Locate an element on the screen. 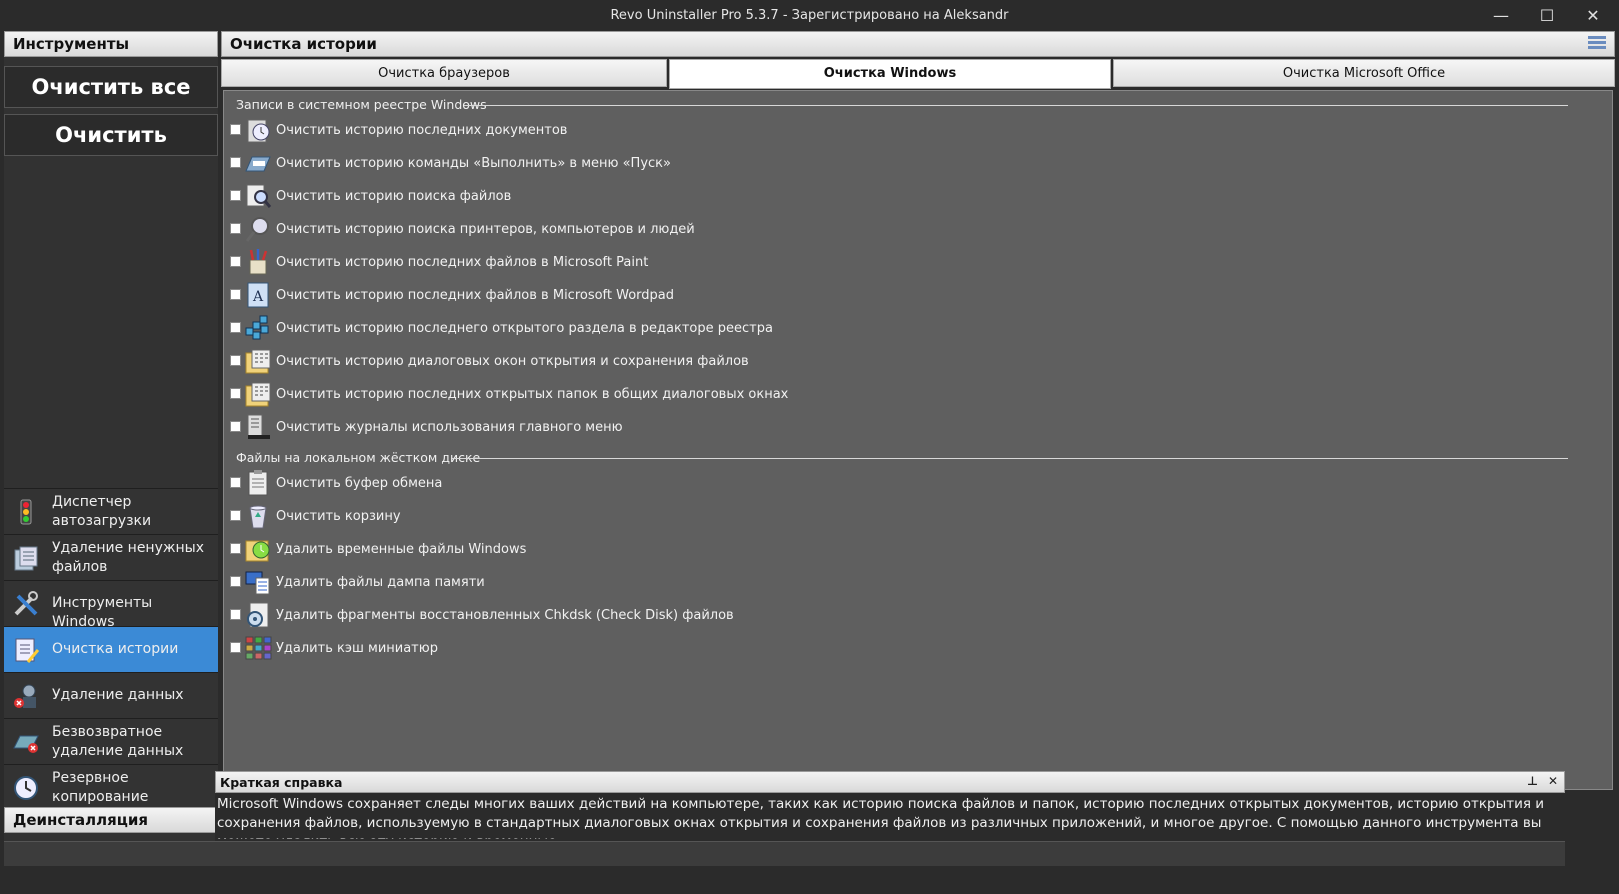  list-item: Удалить временные файлы Windows is located at coordinates (680, 550).